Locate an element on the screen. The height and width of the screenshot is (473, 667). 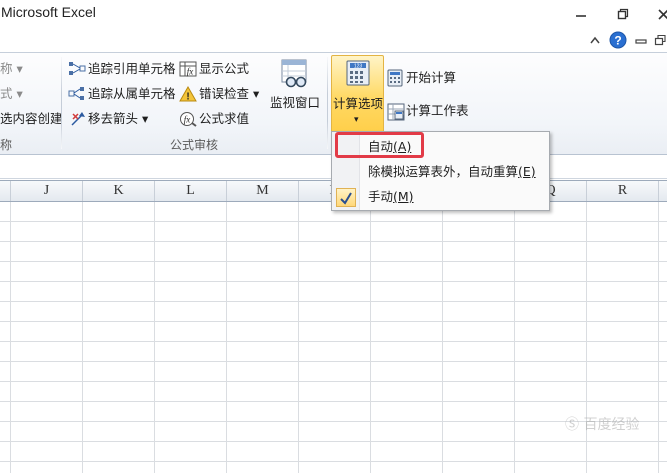
close-icon is located at coordinates (659, 14).